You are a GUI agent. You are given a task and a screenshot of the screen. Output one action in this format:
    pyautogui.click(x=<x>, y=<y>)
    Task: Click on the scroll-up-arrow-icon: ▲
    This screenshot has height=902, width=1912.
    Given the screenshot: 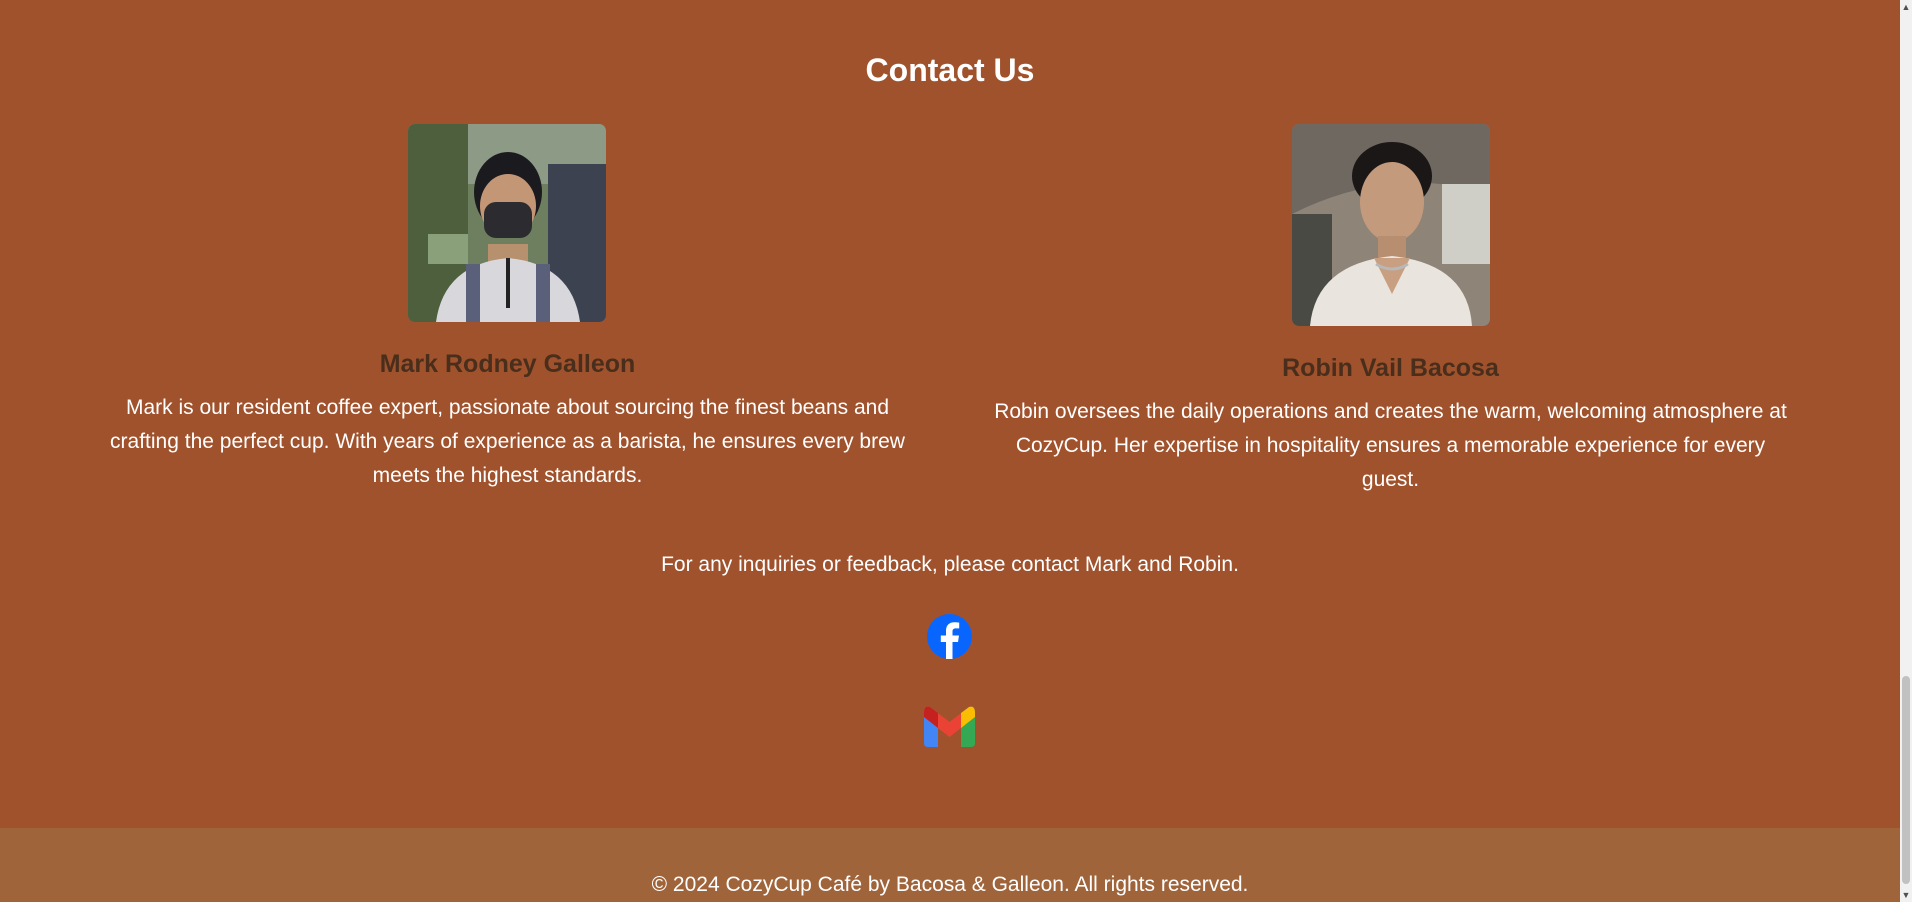 What is the action you would take?
    pyautogui.click(x=1906, y=7)
    